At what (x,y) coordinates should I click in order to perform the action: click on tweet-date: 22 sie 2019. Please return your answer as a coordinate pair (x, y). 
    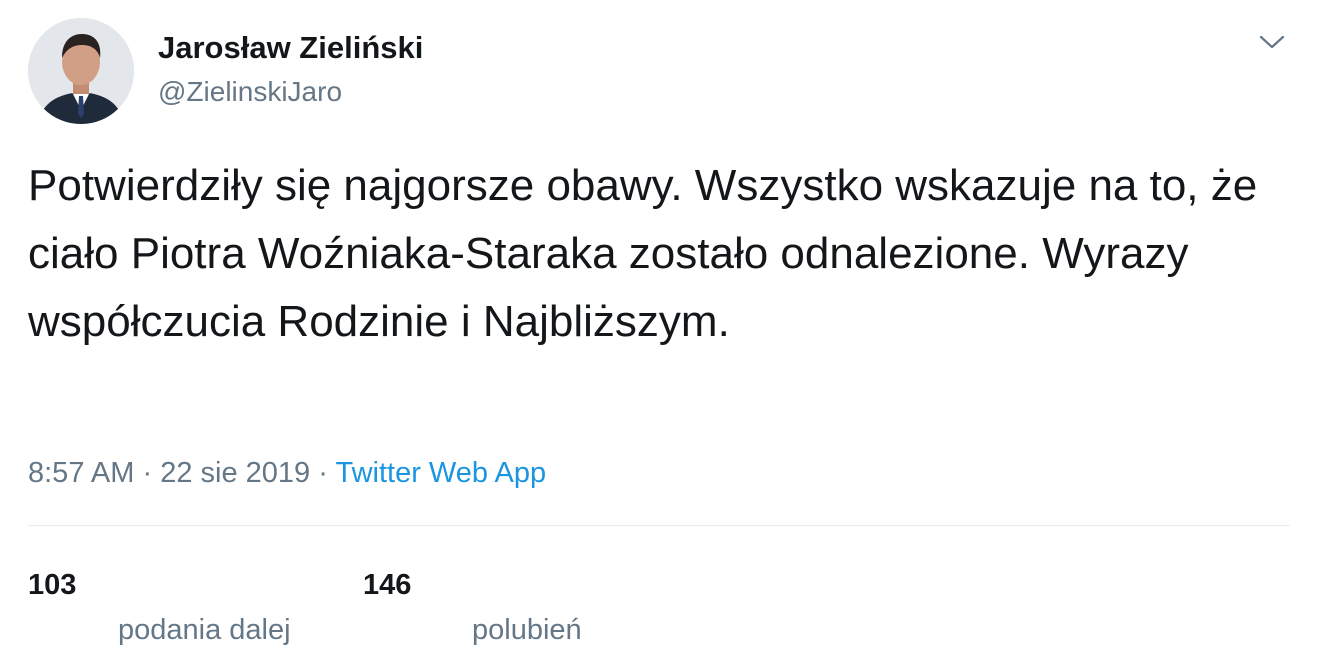
    Looking at the image, I should click on (235, 473).